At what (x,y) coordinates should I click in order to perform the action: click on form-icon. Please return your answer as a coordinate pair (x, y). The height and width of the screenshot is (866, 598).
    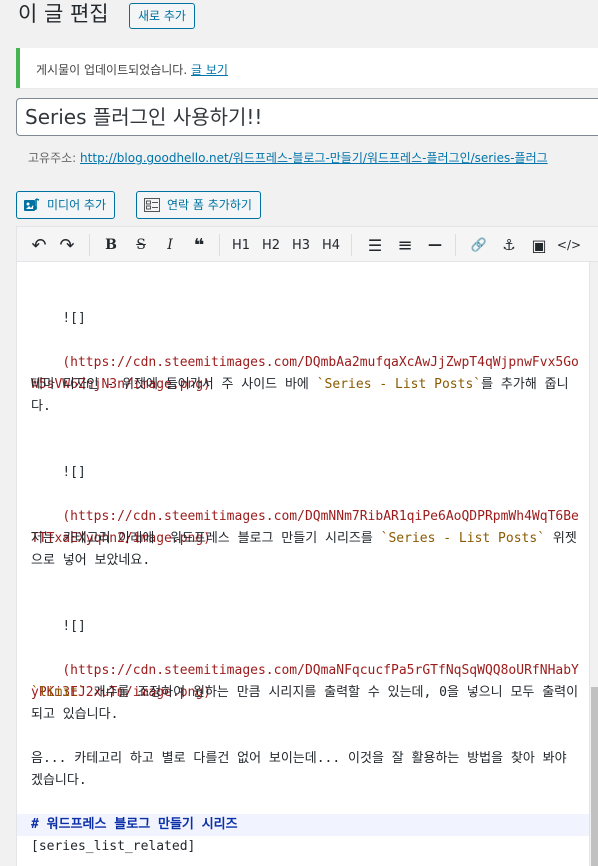
    Looking at the image, I should click on (152, 205).